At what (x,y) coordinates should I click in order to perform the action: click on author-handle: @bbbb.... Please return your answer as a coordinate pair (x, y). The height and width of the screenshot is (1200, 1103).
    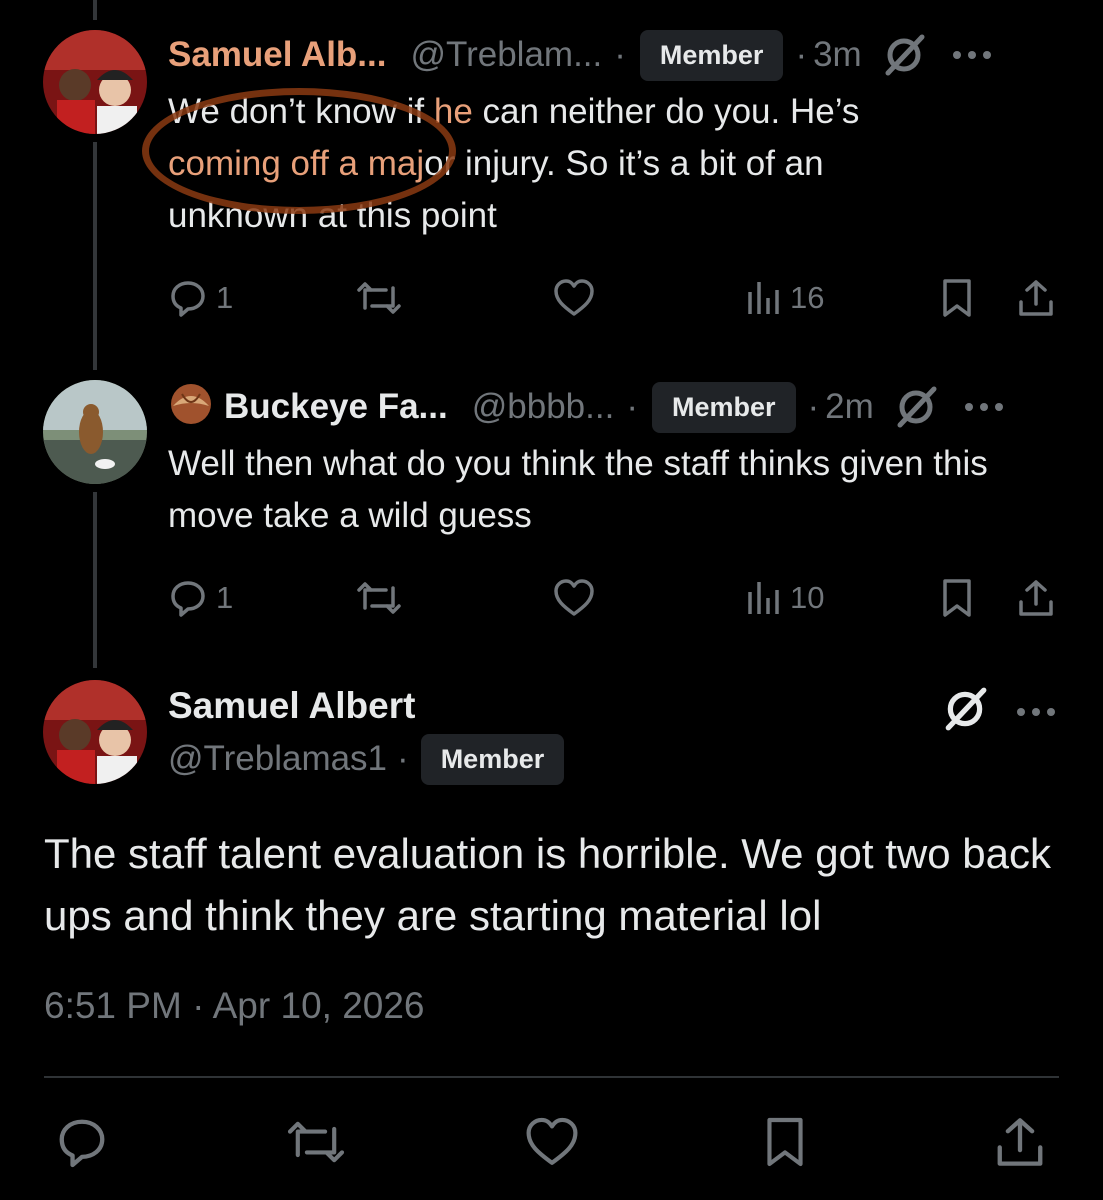
    Looking at the image, I should click on (543, 407).